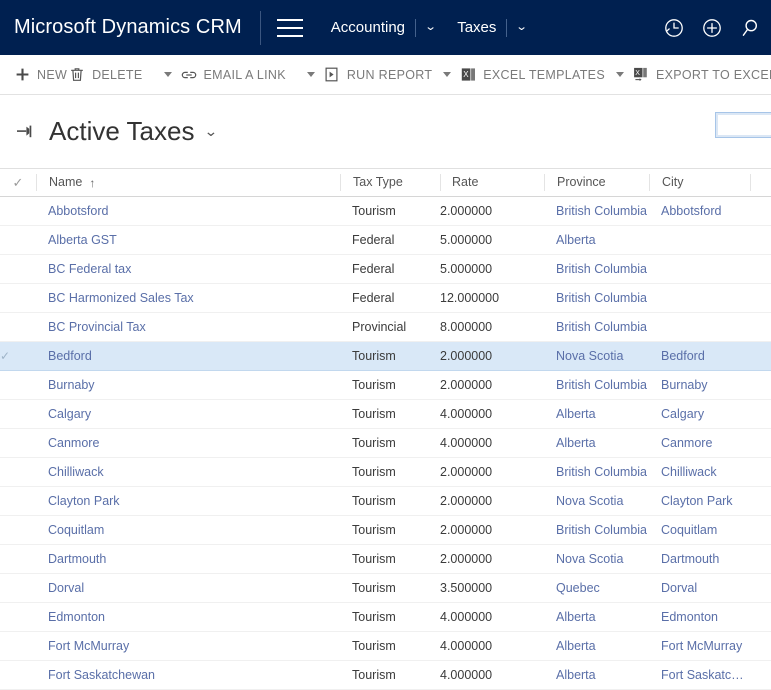  I want to click on cell-name: BC Provincial Tax, so click(188, 327).